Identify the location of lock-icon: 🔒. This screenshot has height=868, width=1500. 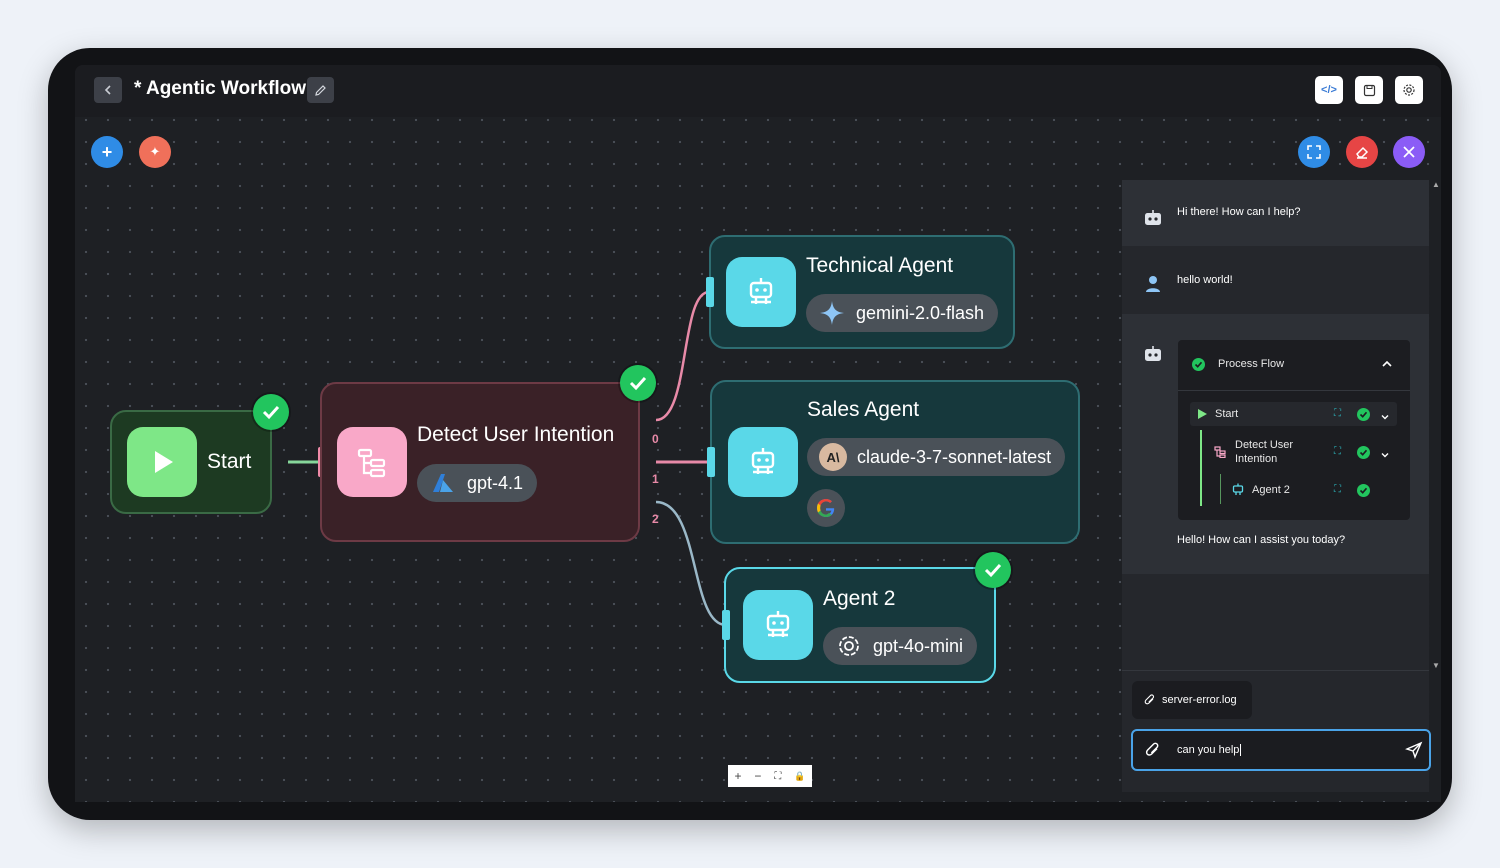
(799, 776).